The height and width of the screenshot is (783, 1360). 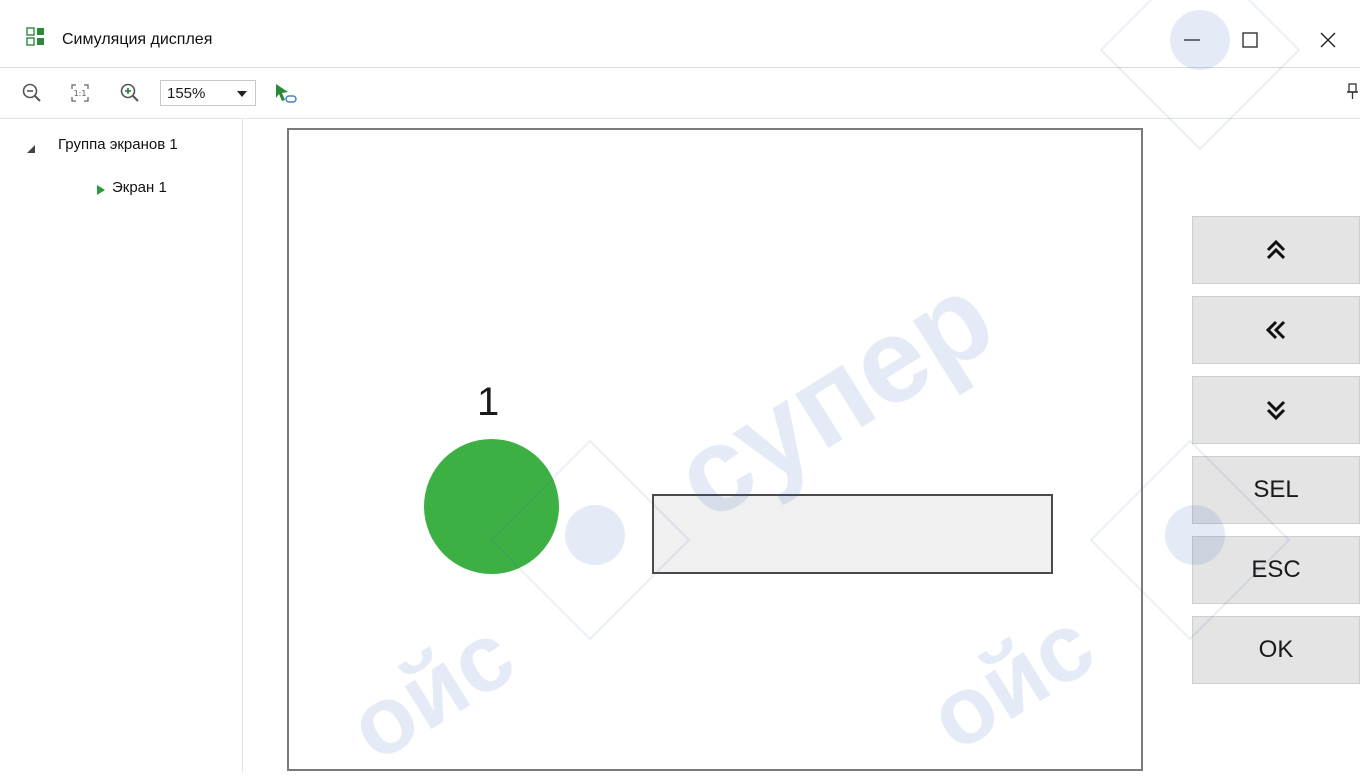 What do you see at coordinates (680, 34) in the screenshot?
I see `title-bar: Симуляция дисплея` at bounding box center [680, 34].